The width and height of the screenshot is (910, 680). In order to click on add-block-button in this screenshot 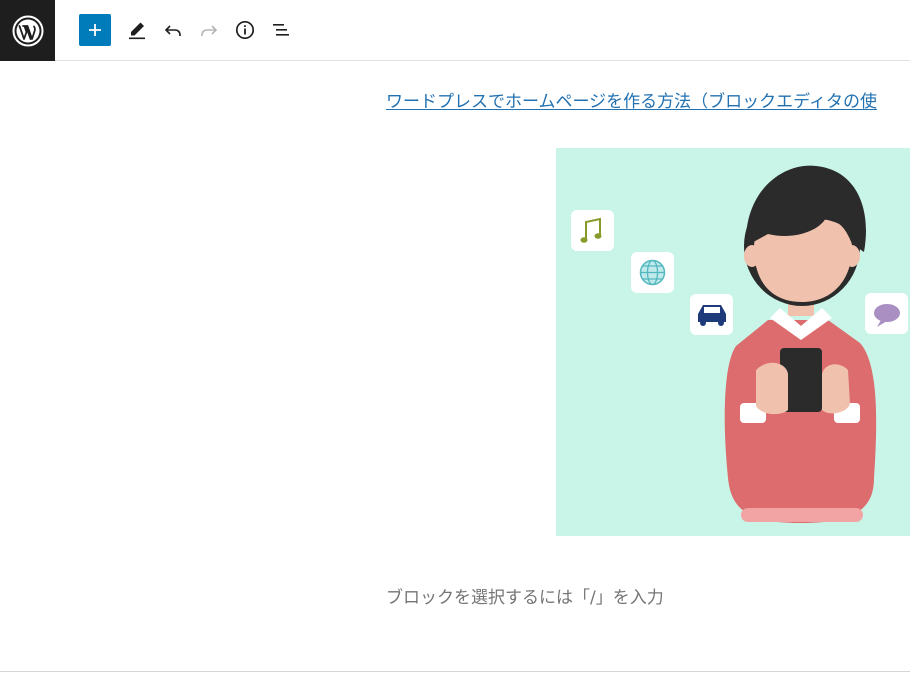, I will do `click(95, 30)`.